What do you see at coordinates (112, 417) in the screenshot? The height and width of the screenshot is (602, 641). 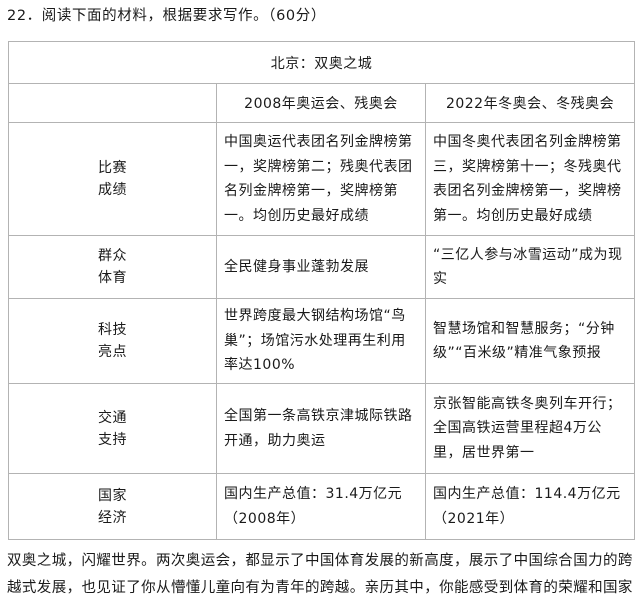 I see `row-label-line: 交通` at bounding box center [112, 417].